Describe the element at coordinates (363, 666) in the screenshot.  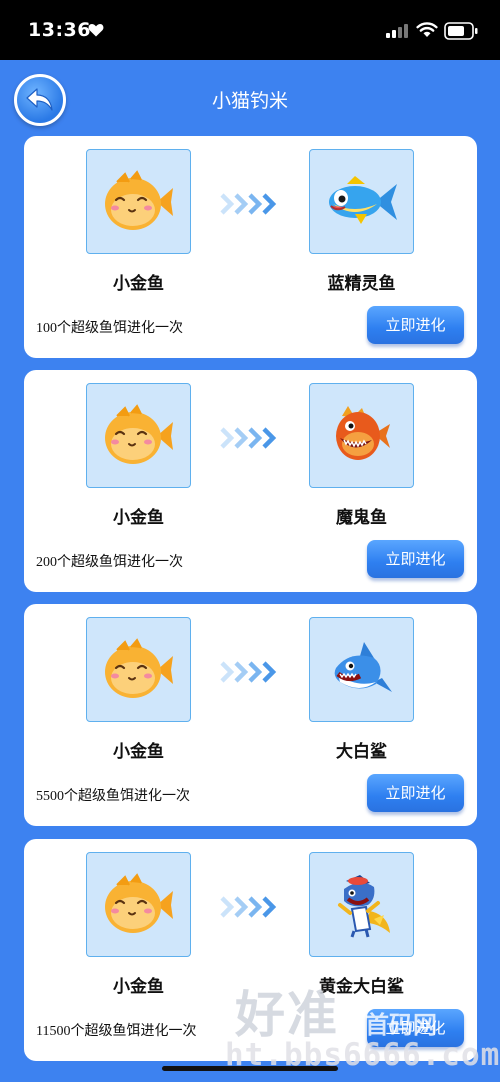
I see `great-white-shark-icon` at that location.